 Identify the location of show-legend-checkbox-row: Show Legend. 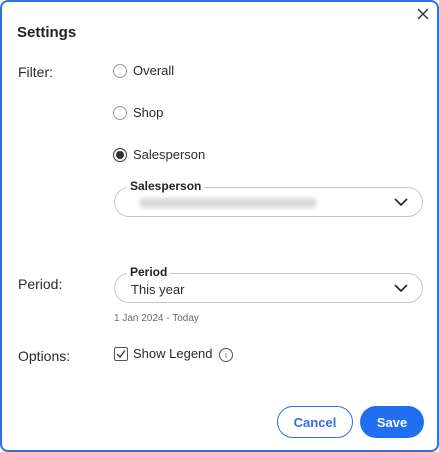
(163, 353).